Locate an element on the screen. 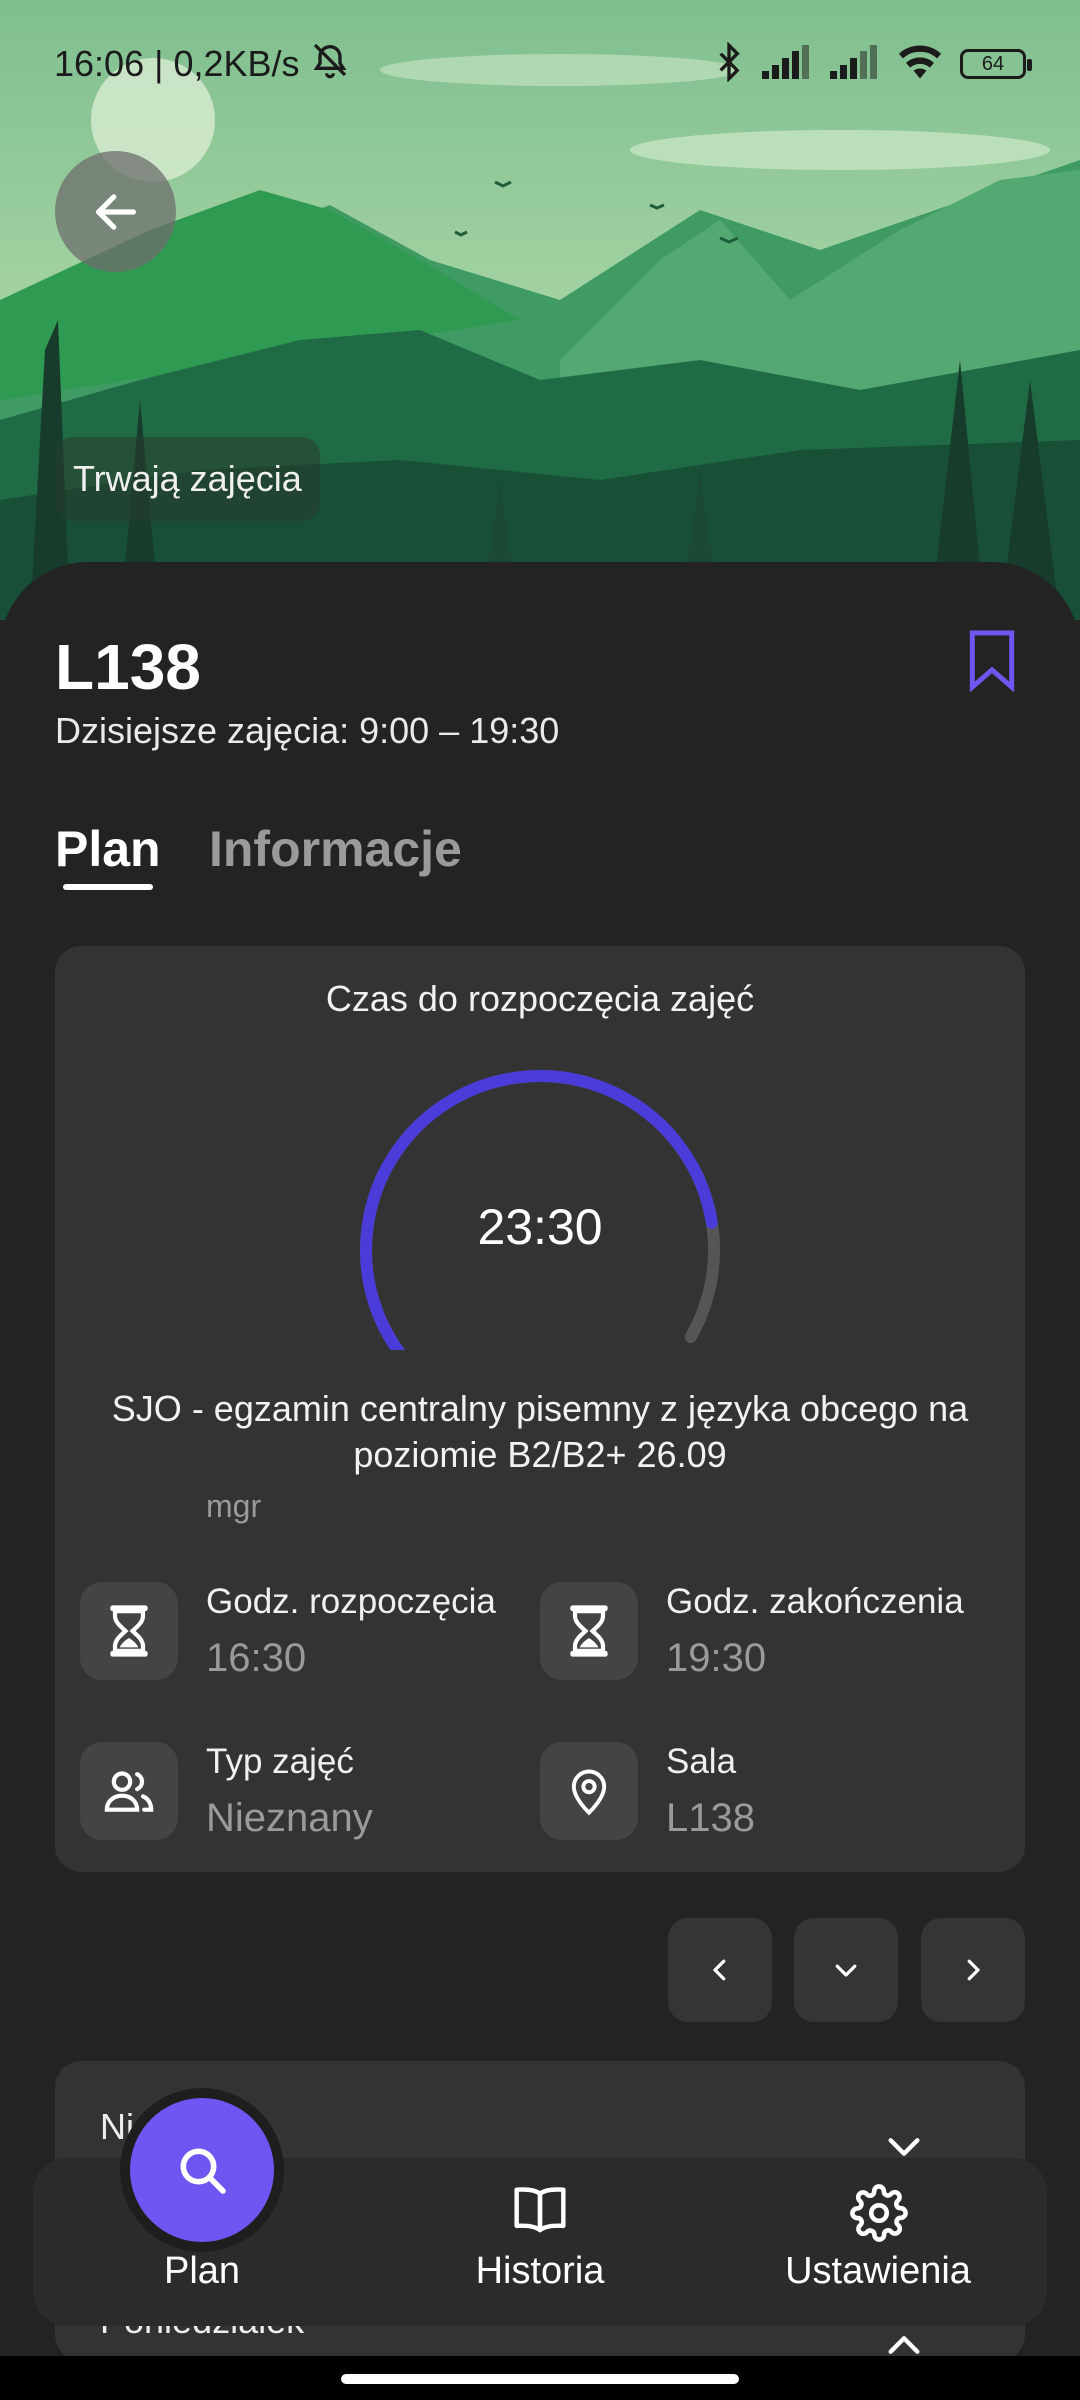 This screenshot has height=2400, width=1080. start-time-item: Godz. rozpoczęcia 16:30 is located at coordinates (288, 1631).